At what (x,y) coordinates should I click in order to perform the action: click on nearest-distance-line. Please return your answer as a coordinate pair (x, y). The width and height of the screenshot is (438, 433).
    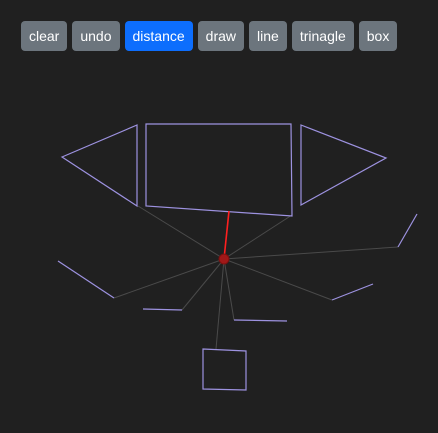
    Looking at the image, I should click on (226, 235).